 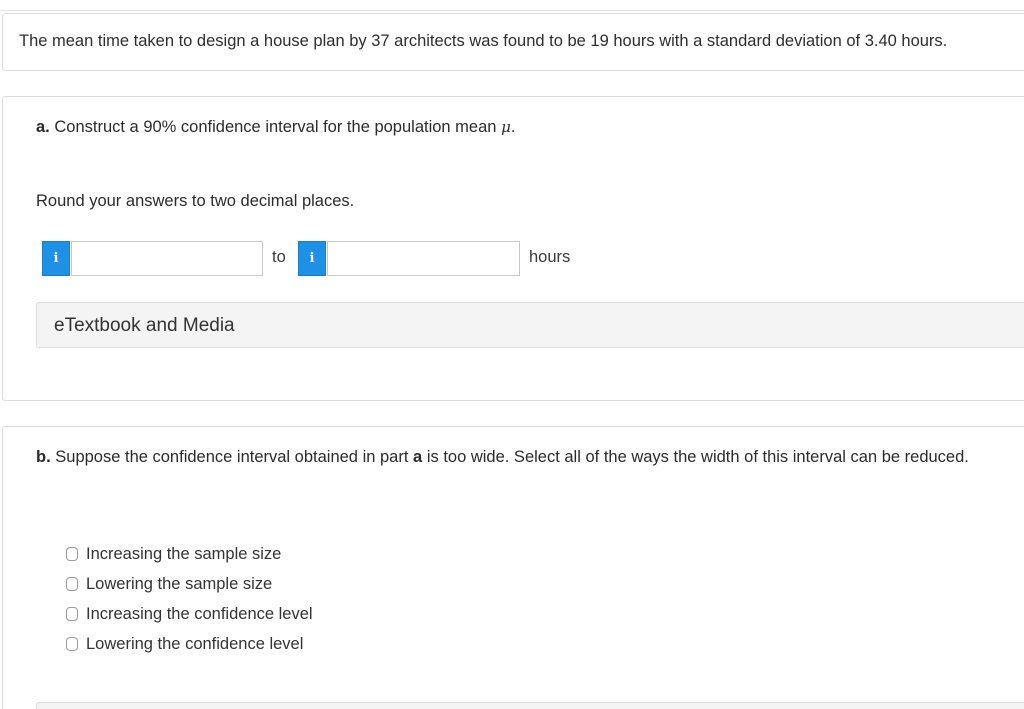 I want to click on upper-bound-input, so click(x=423, y=258).